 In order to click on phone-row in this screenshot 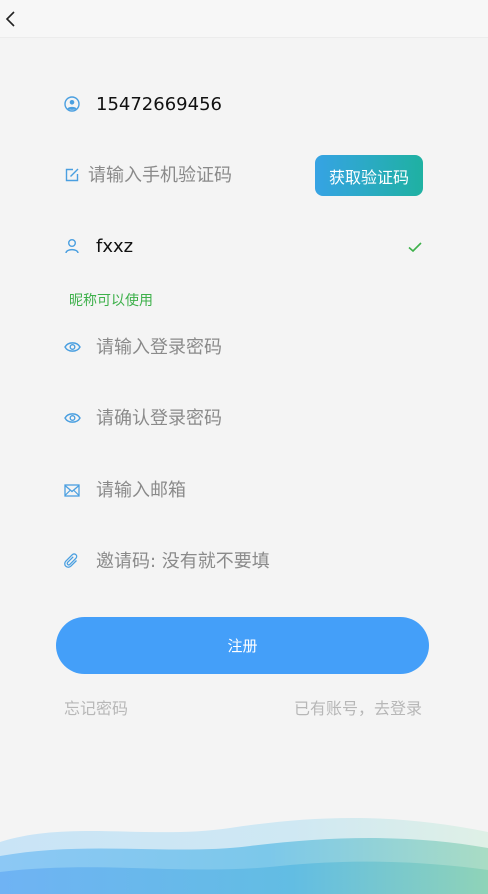, I will do `click(244, 104)`.